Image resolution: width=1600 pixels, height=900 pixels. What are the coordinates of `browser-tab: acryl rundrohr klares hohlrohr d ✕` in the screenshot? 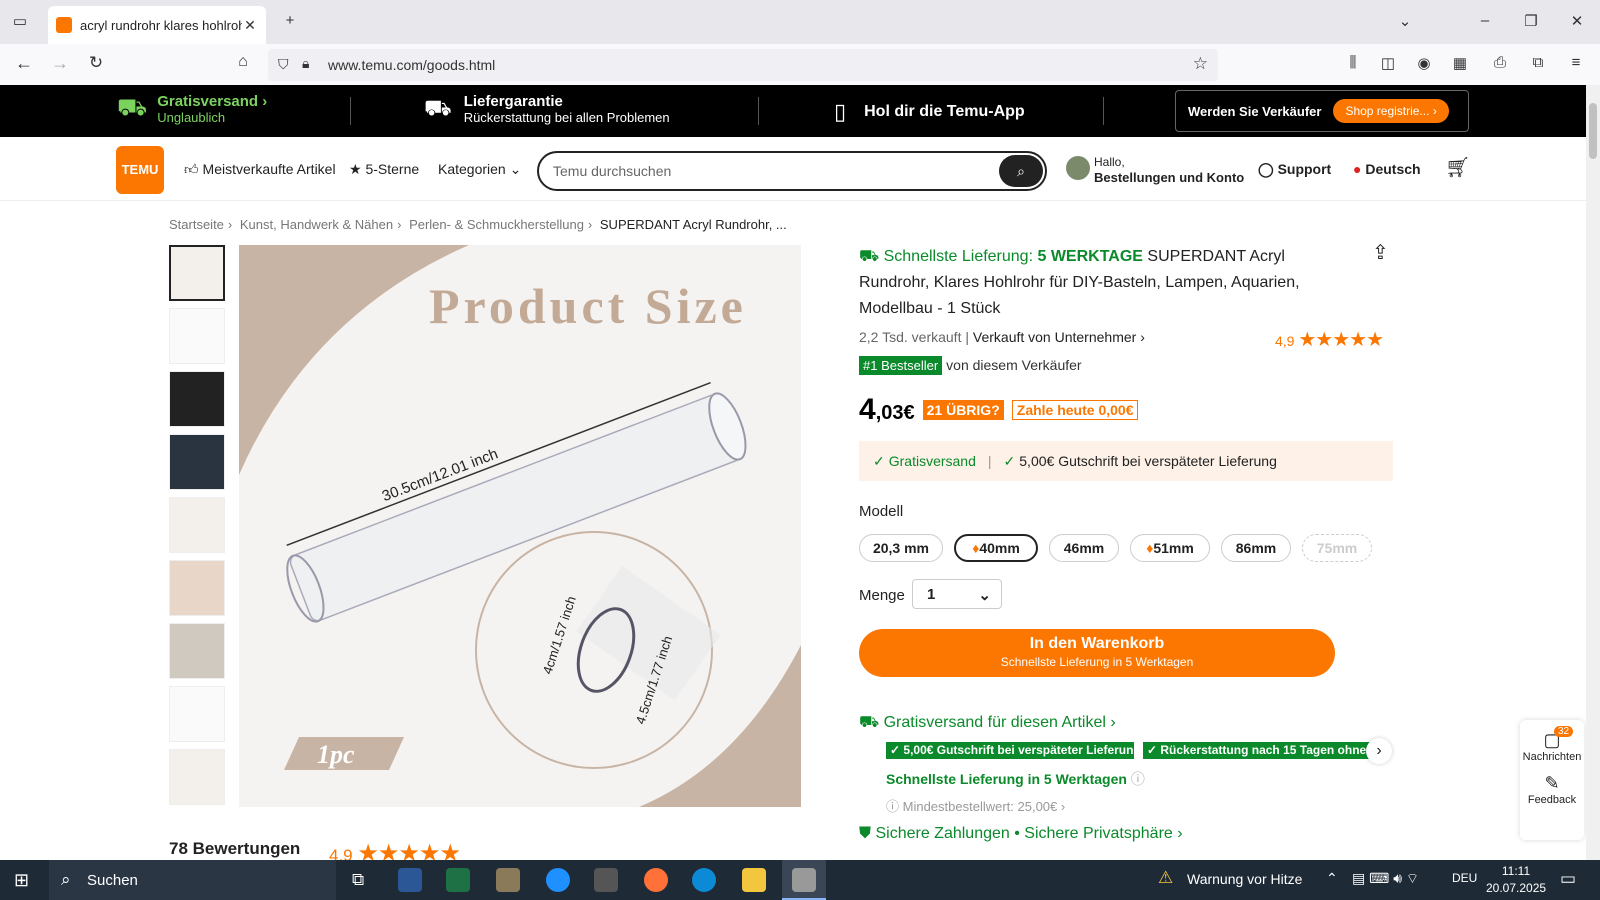 It's located at (157, 25).